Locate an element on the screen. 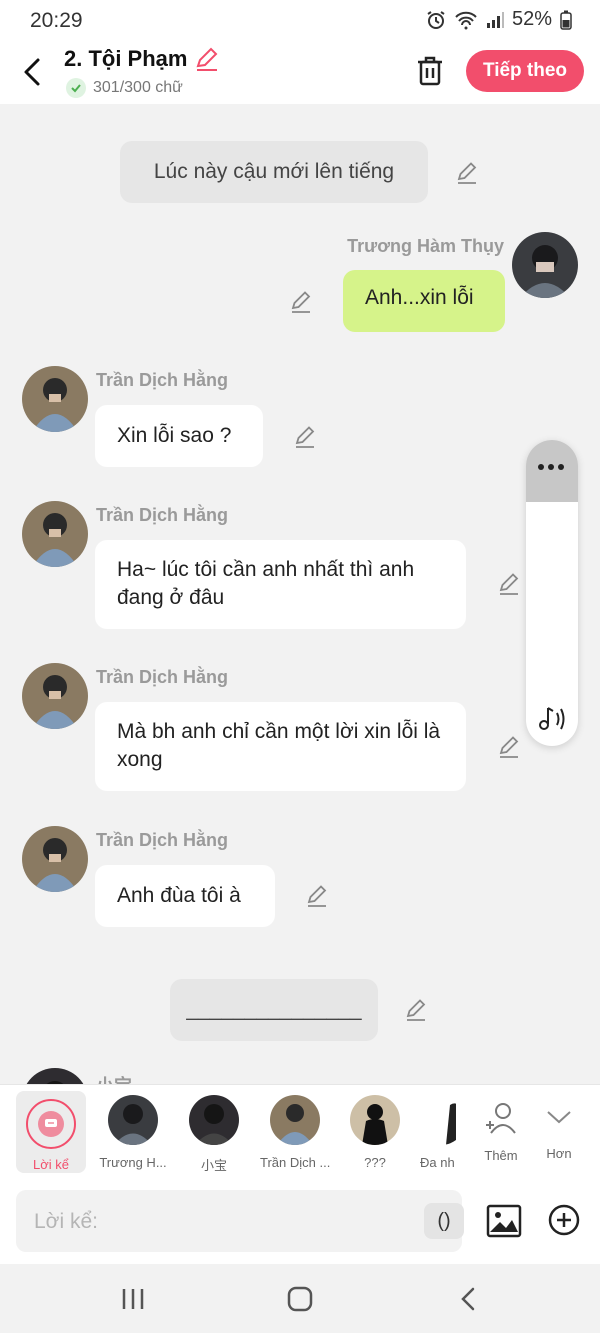 This screenshot has width=600, height=1333. chat-bubble-icon is located at coordinates (51, 1124).